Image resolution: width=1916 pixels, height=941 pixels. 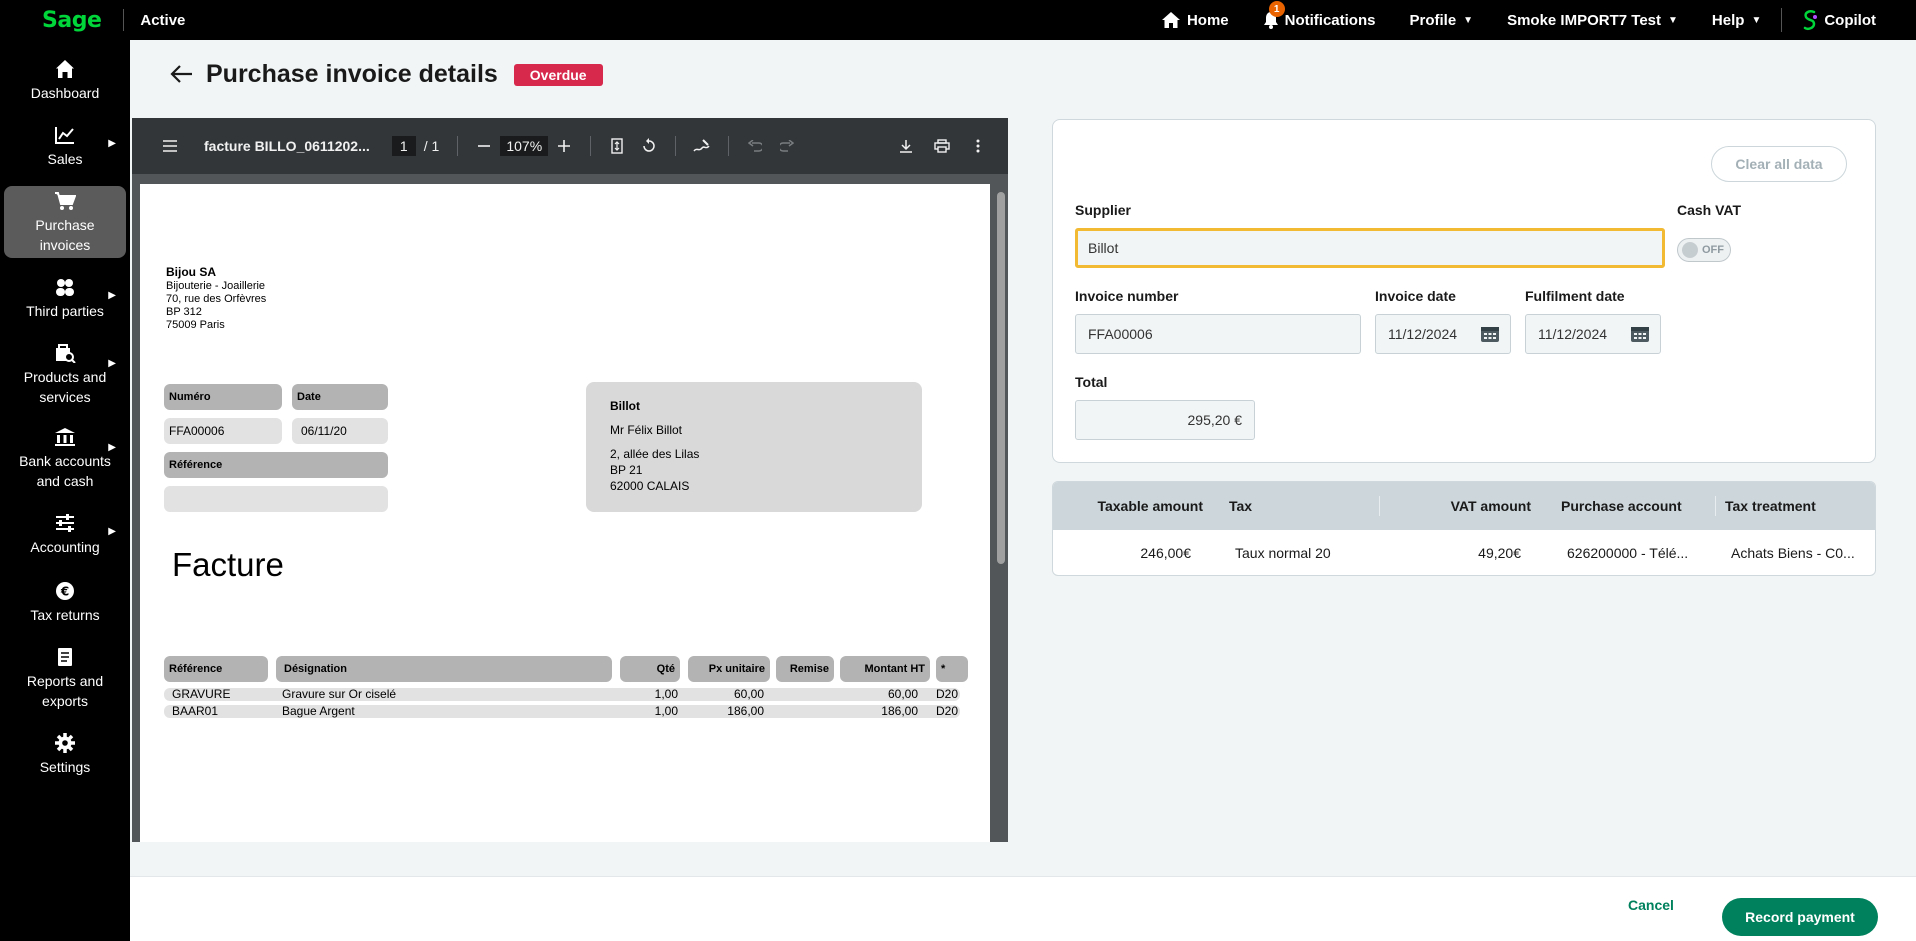 What do you see at coordinates (276, 465) in the screenshot?
I see `pdf-reference-label: Référence` at bounding box center [276, 465].